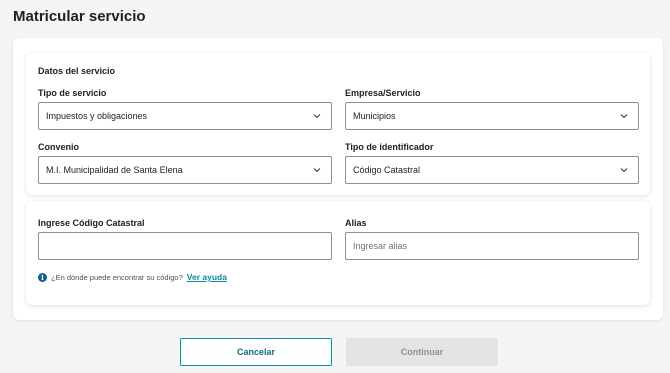  Describe the element at coordinates (185, 246) in the screenshot. I see `codigo-catastral-input` at that location.